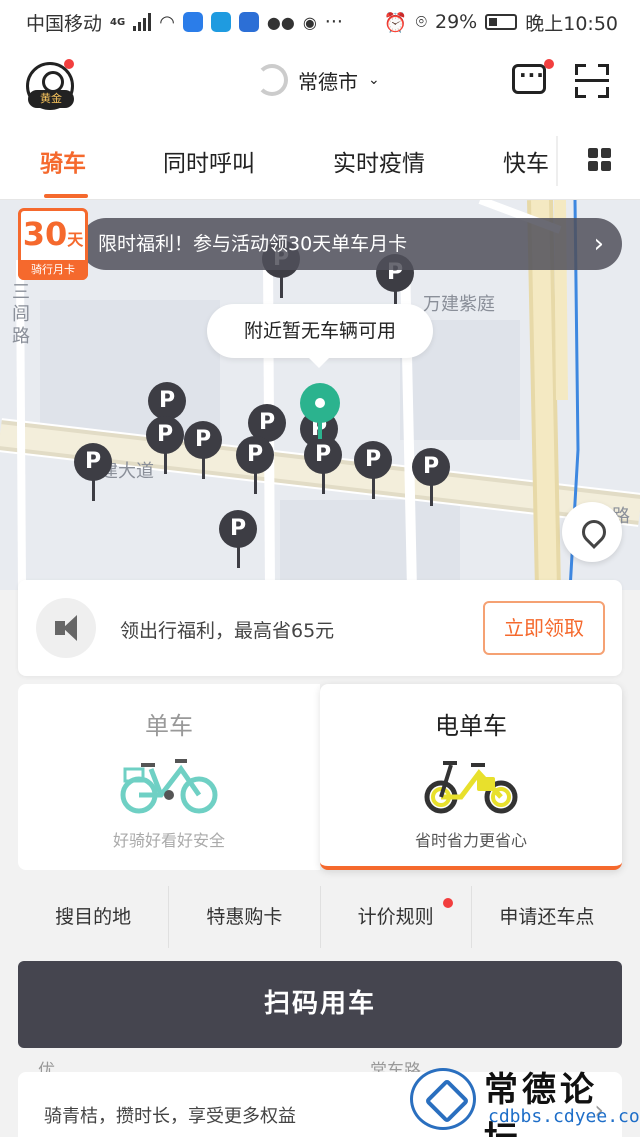 This screenshot has width=640, height=1137. What do you see at coordinates (328, 81) in the screenshot?
I see `city-name: 常德市` at bounding box center [328, 81].